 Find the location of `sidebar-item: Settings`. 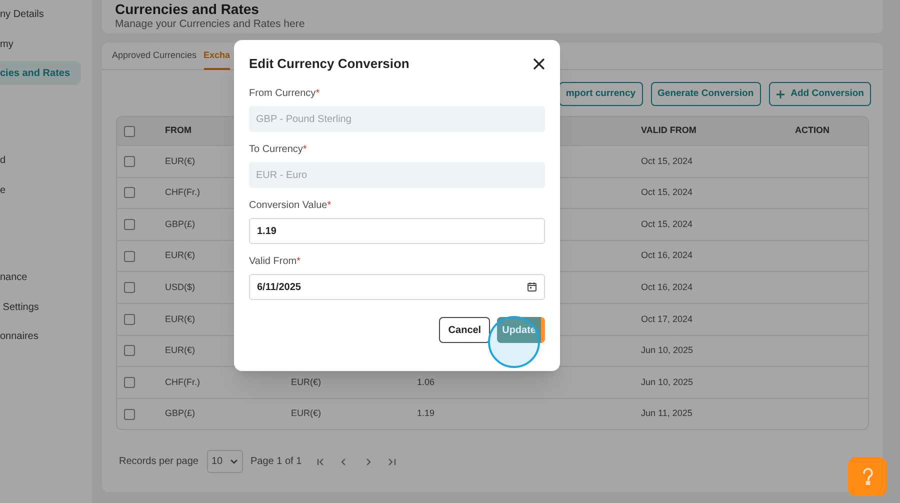

sidebar-item: Settings is located at coordinates (40, 307).